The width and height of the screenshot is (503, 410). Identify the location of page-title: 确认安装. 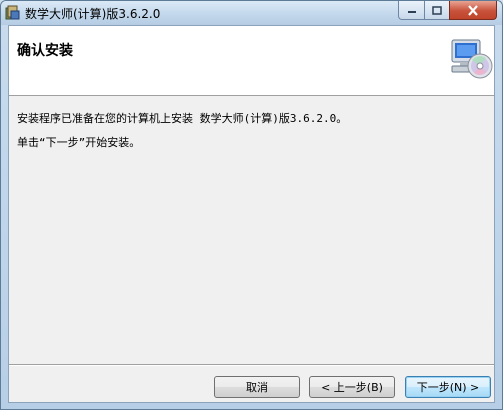
(45, 51).